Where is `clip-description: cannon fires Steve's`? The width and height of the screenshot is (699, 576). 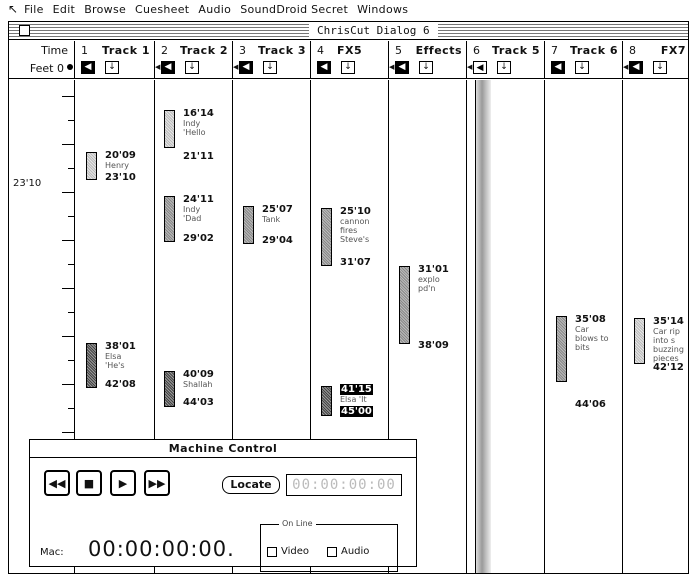 clip-description: cannon fires Steve's is located at coordinates (355, 230).